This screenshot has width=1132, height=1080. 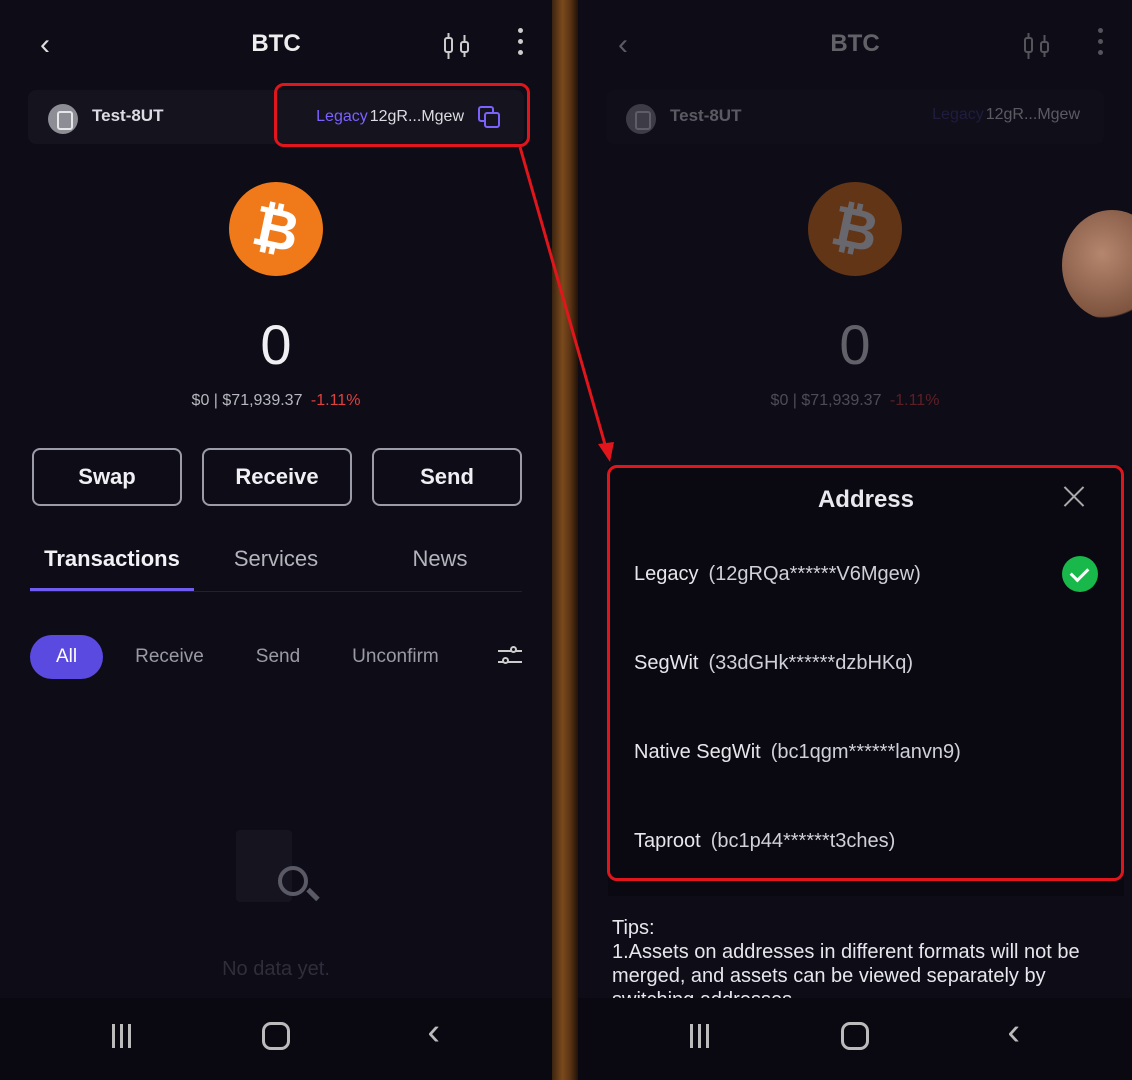 I want to click on tab-services: Services, so click(x=276, y=565).